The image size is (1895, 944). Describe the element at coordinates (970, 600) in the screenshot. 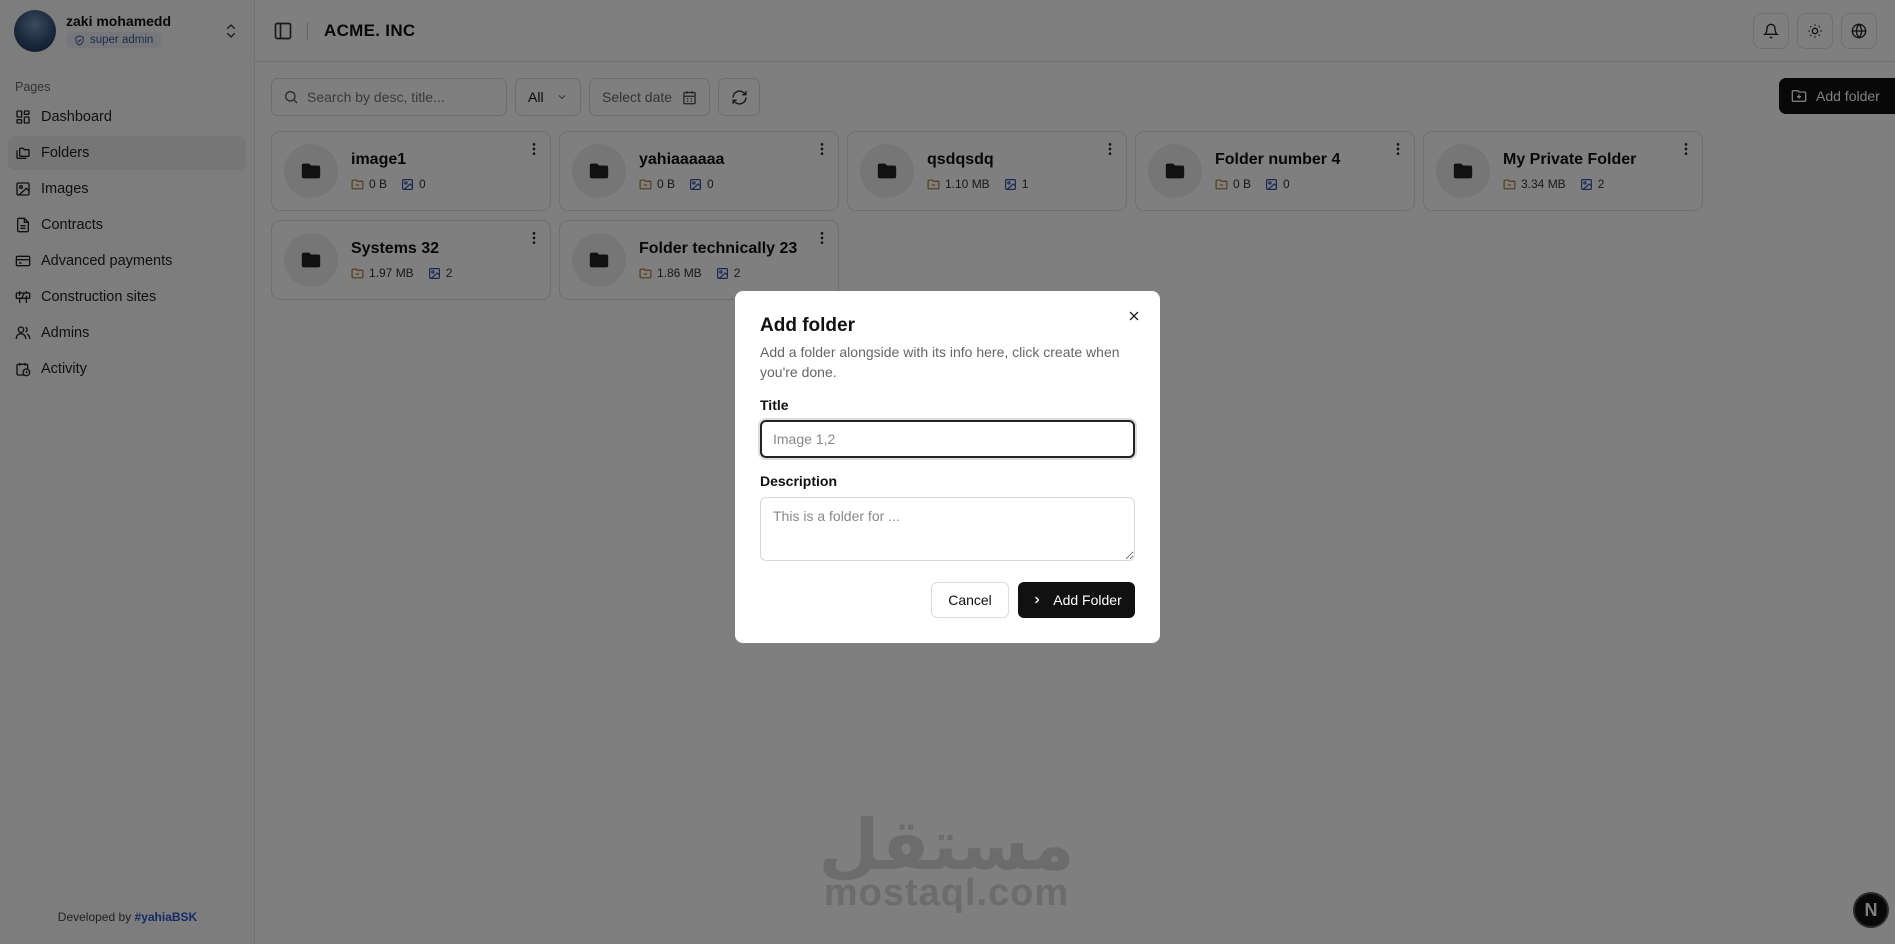

I see `cancel-button: Cancel` at that location.